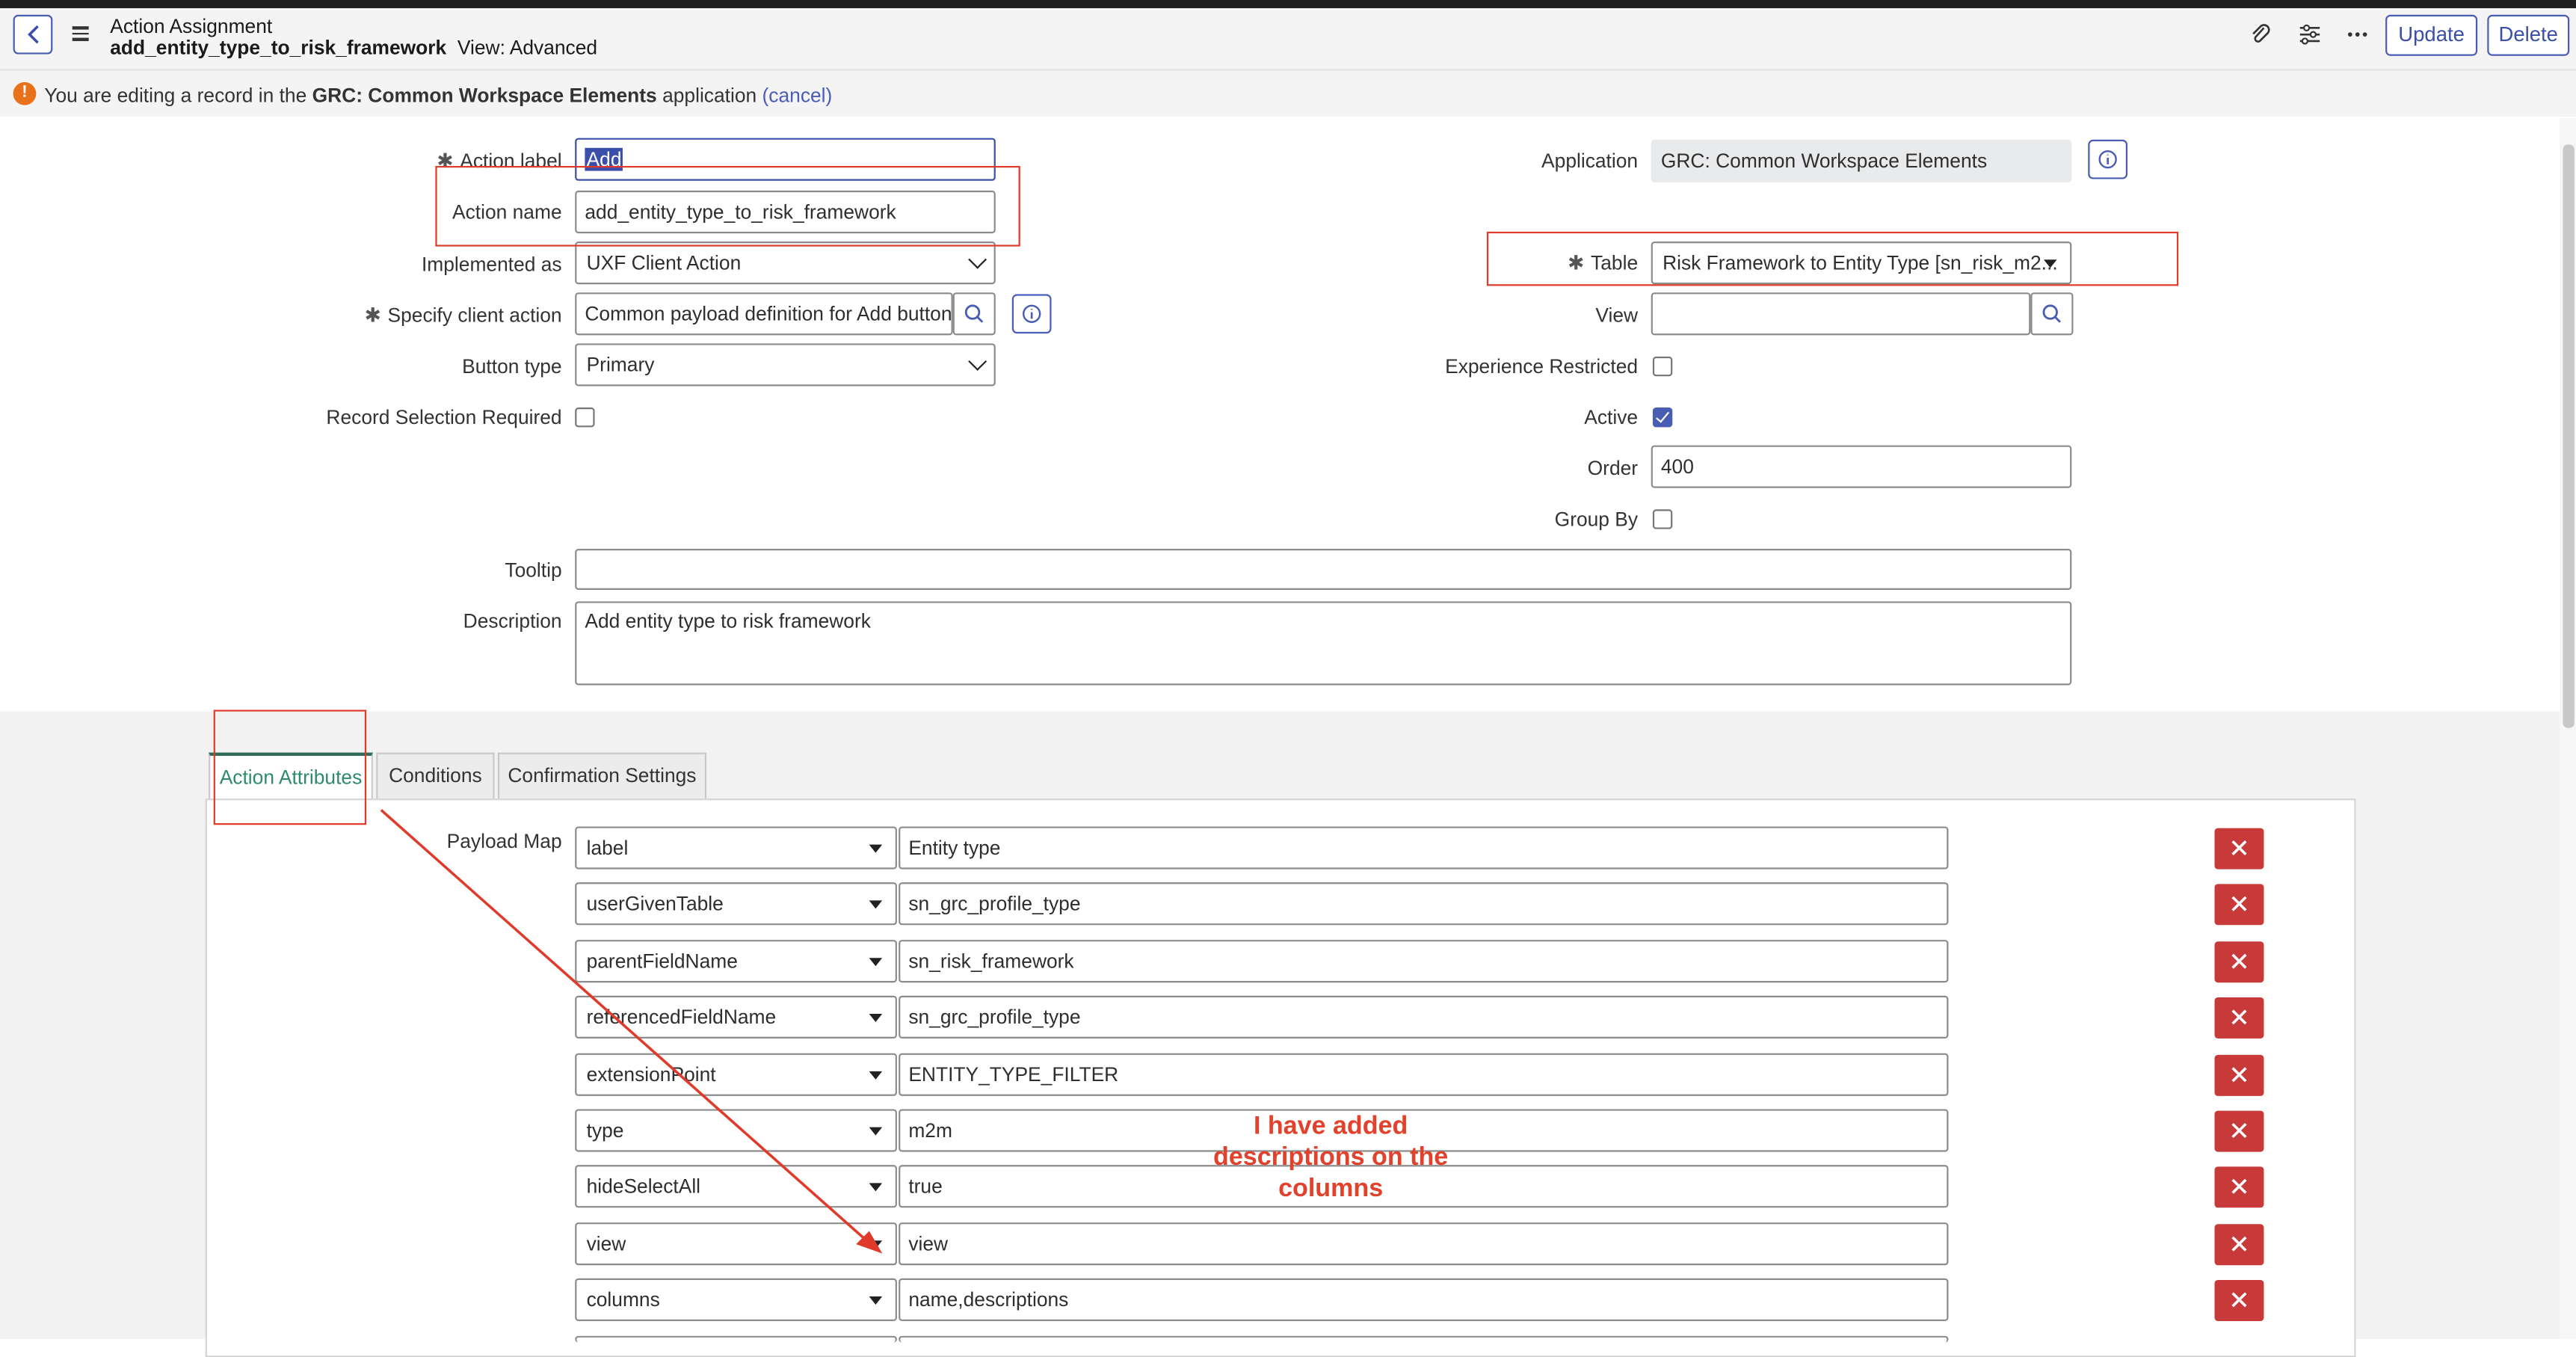  I want to click on annotation-line-2: descriptions on the, so click(1331, 1157).